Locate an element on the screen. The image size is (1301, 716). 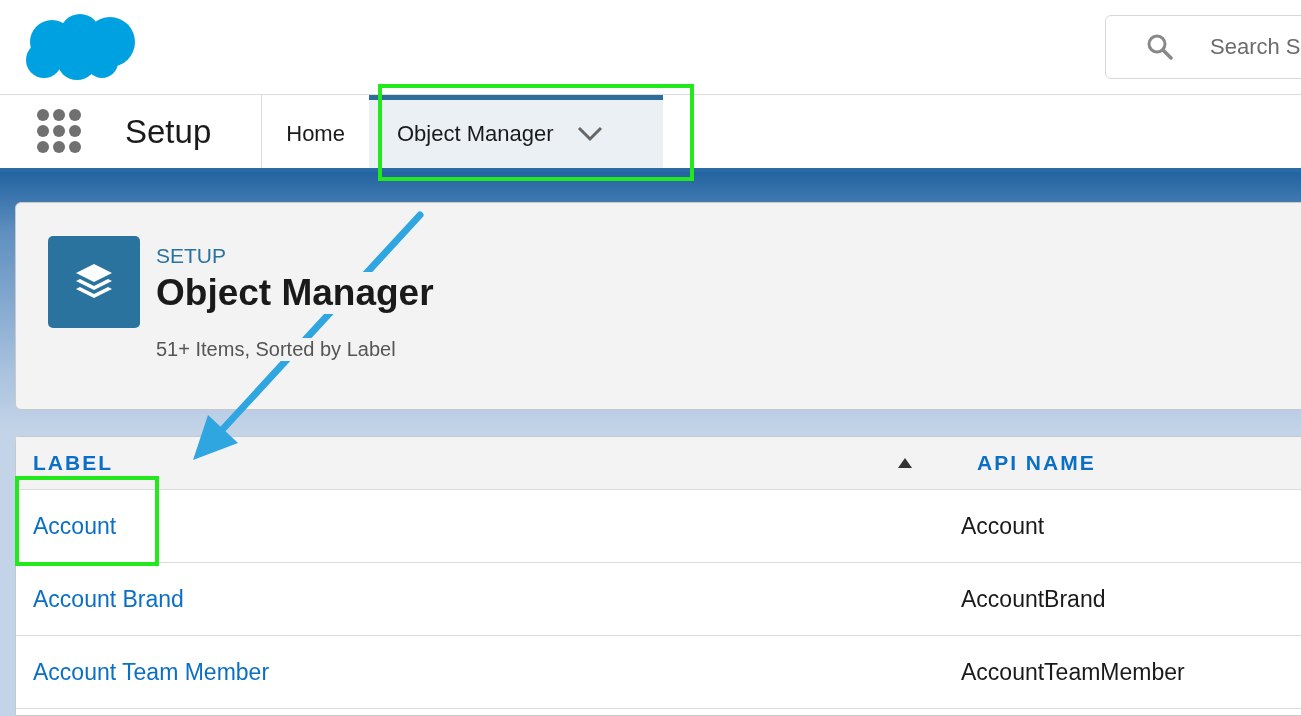
column-header: LABEL is located at coordinates (64, 463).